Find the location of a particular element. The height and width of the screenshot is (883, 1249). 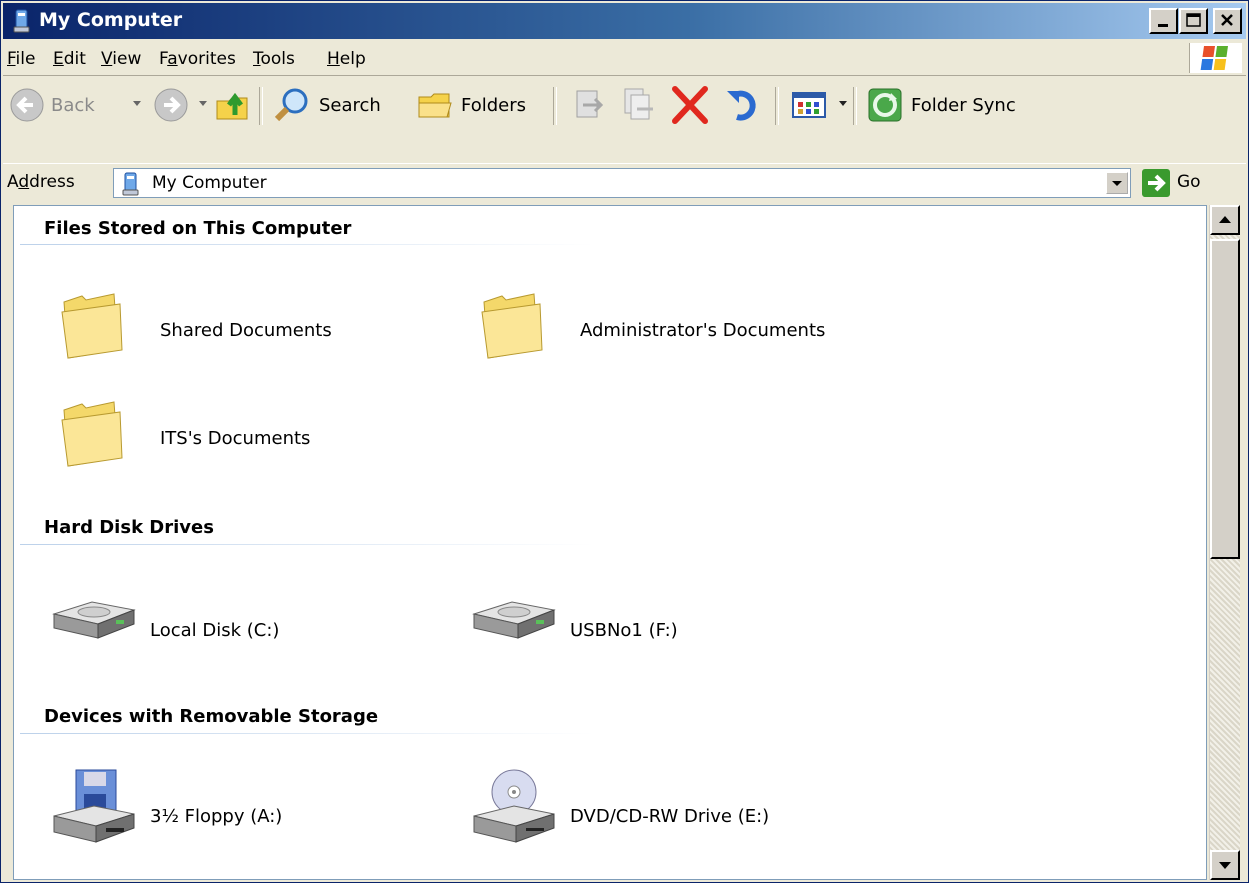

search-button: Search is located at coordinates (327, 105).